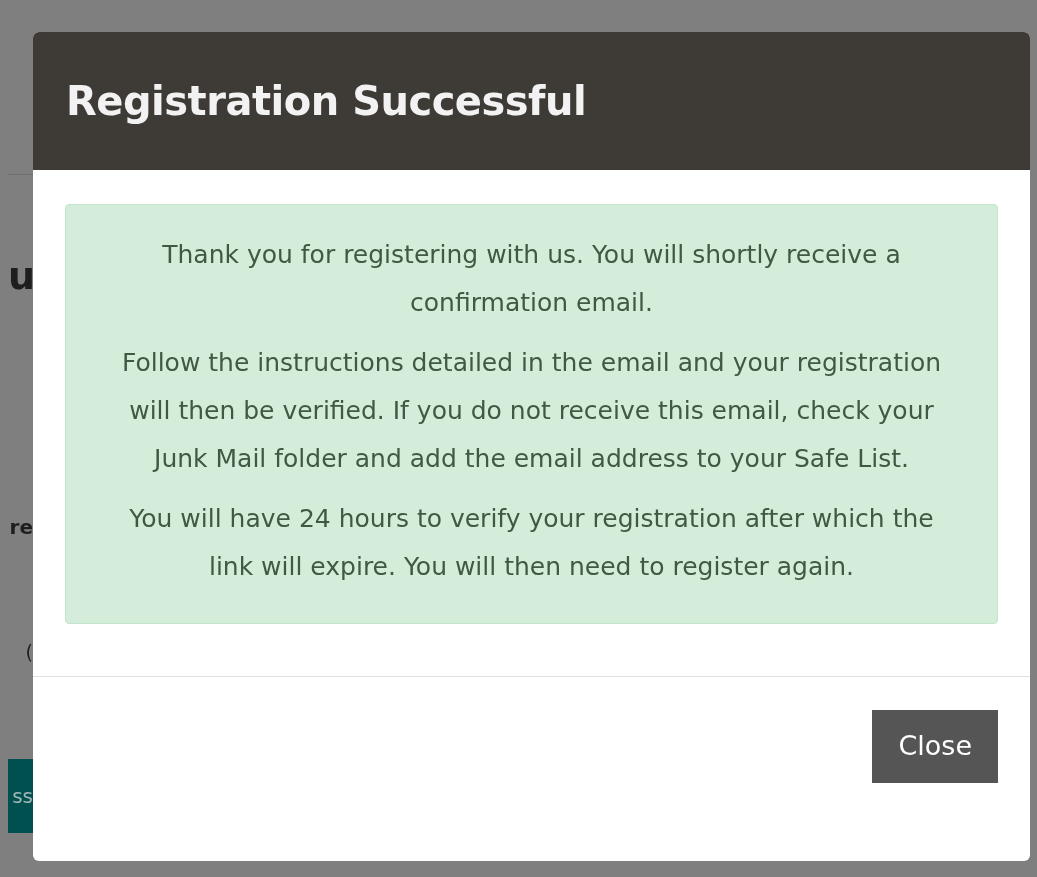 The height and width of the screenshot is (877, 1037). Describe the element at coordinates (20, 796) in the screenshot. I see `button-fragment: ss` at that location.